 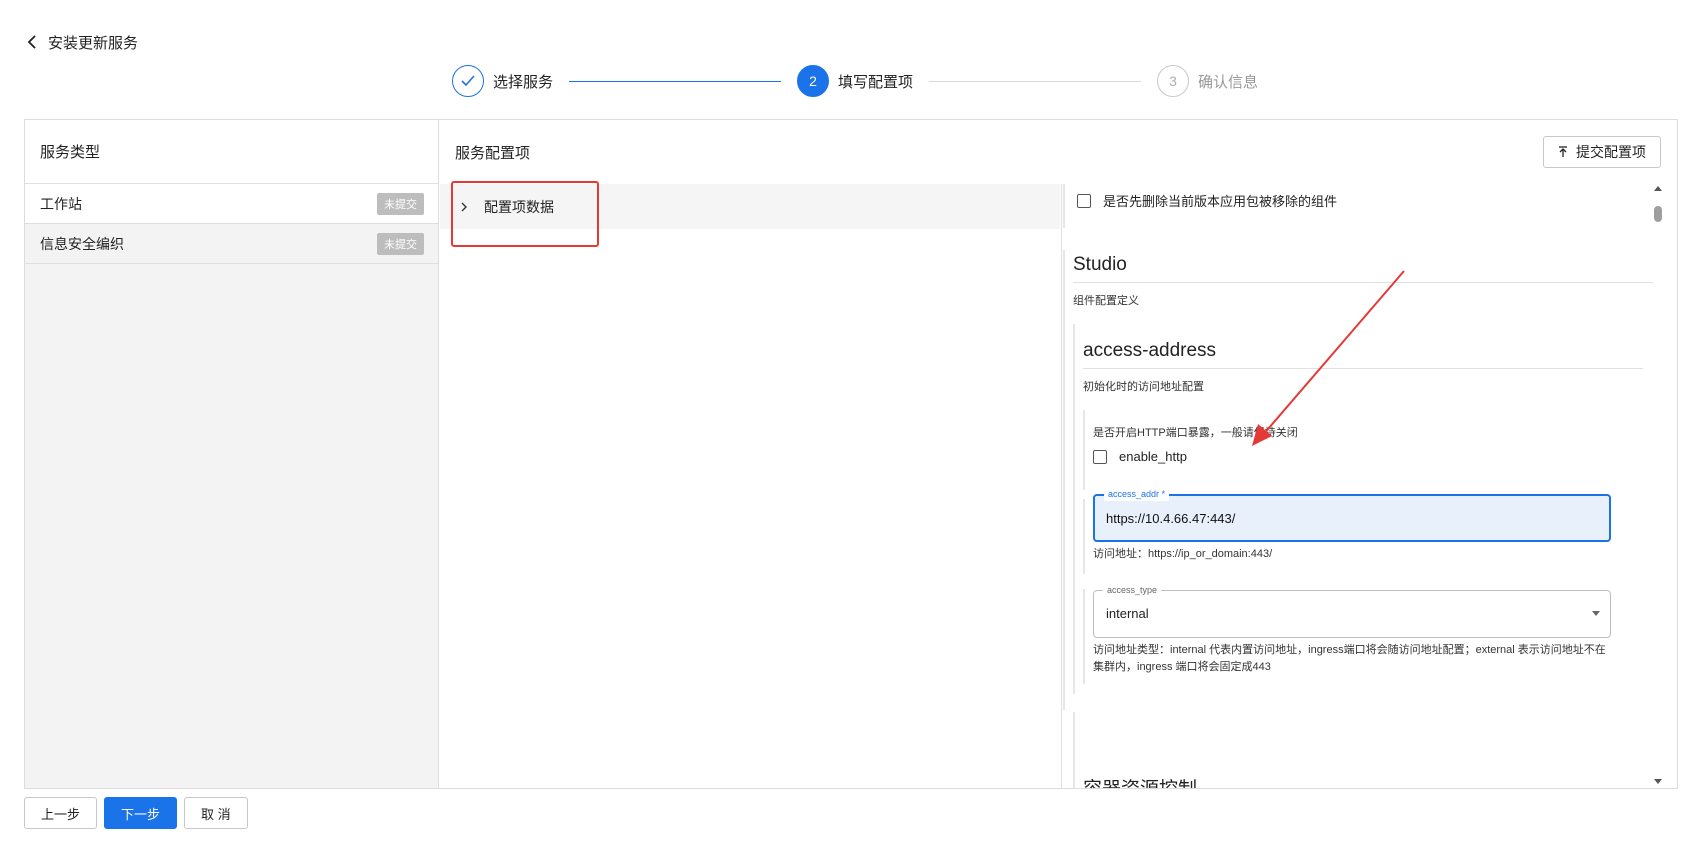 I want to click on access-address-section-desc: 初始化时的访问地址配置, so click(x=1143, y=387).